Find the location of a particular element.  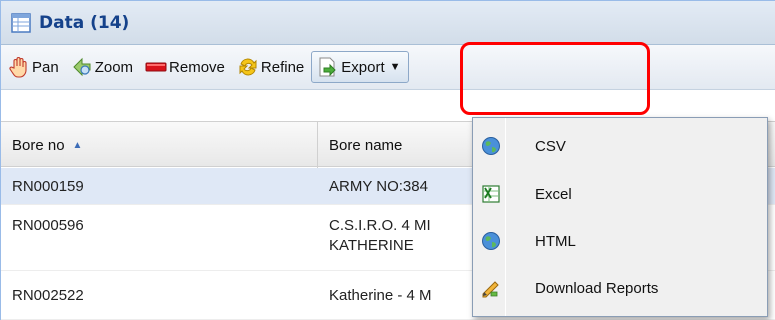

menu-item-label: CSV is located at coordinates (550, 146).